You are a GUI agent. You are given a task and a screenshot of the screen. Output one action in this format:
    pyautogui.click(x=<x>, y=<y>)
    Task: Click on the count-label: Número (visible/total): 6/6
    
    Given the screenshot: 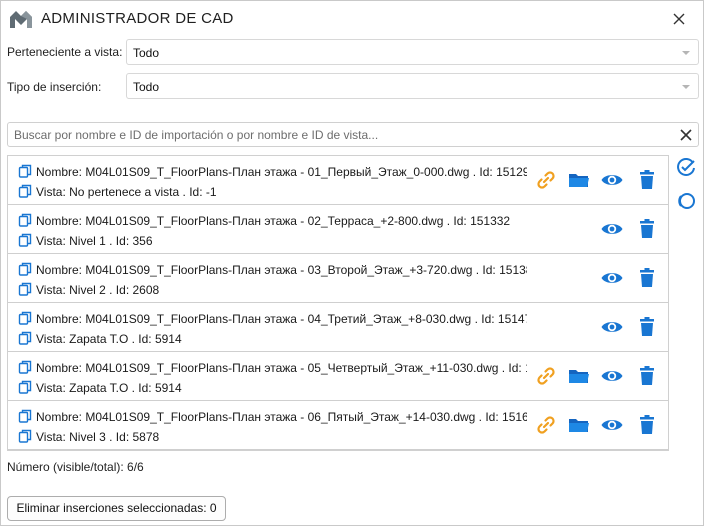 What is the action you would take?
    pyautogui.click(x=75, y=467)
    